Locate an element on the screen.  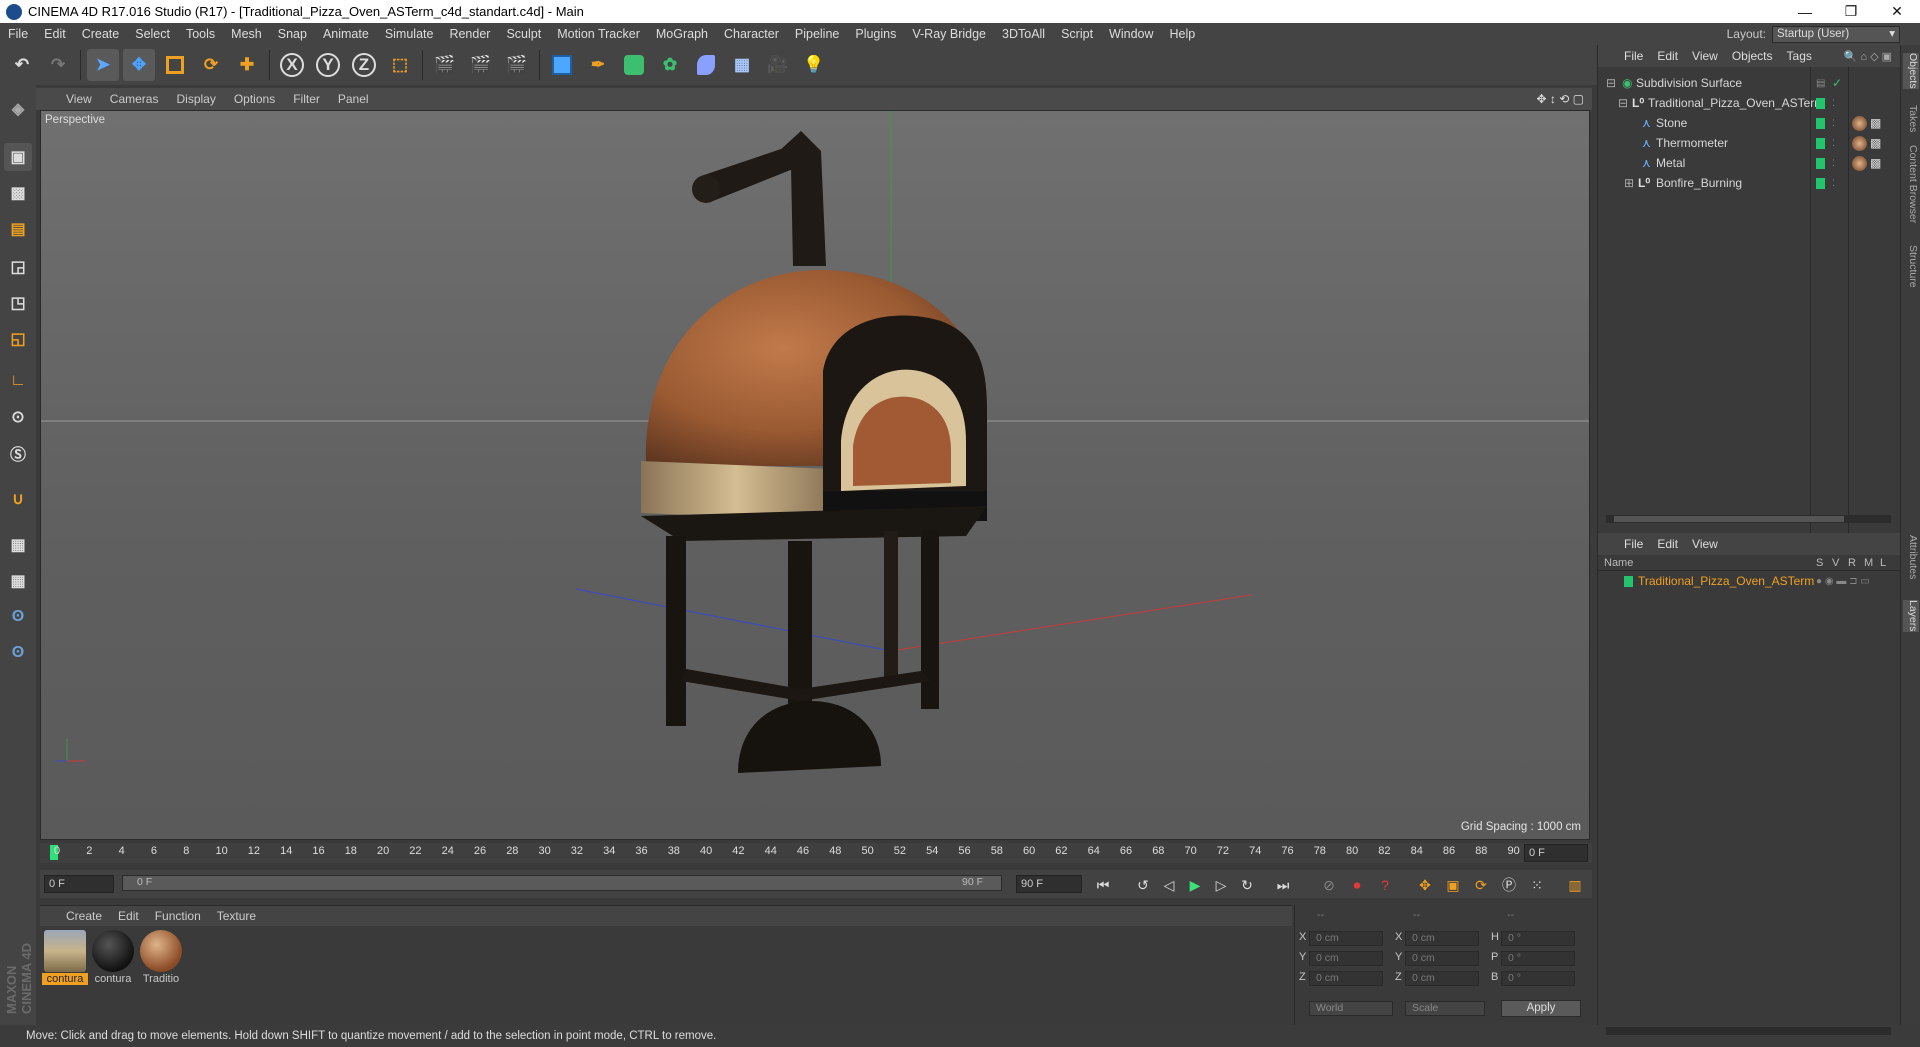
grid-snap-button: ▦ is located at coordinates (18, 581).